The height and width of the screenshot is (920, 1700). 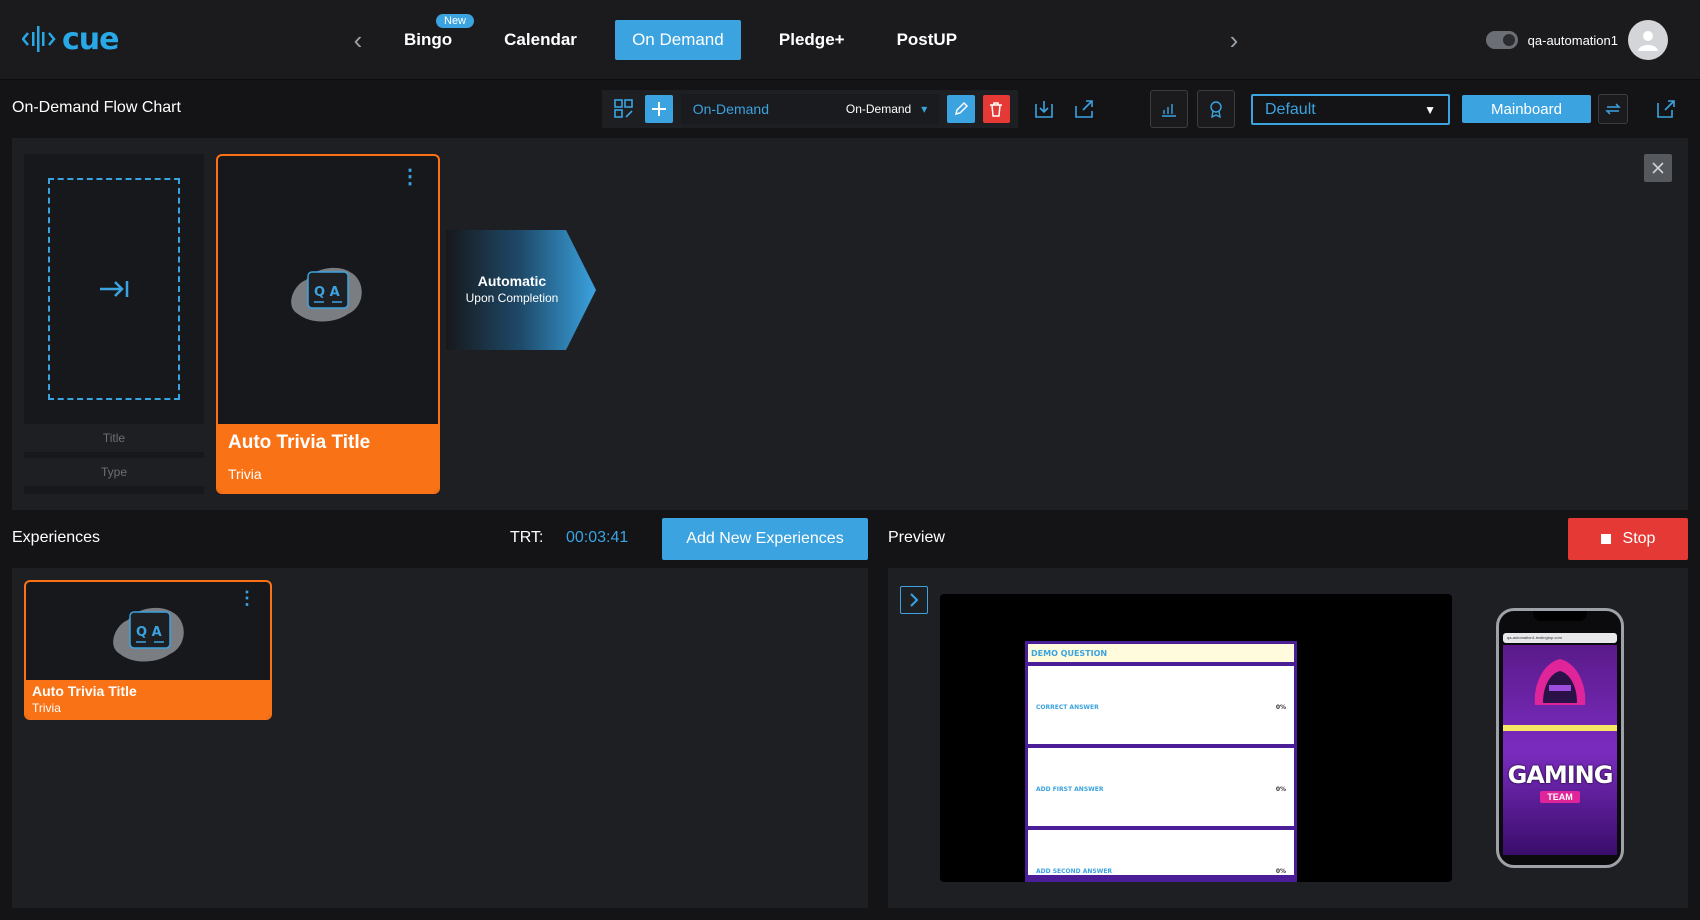 What do you see at coordinates (1070, 789) in the screenshot?
I see `answer-label: ADD FIRST ANSWER` at bounding box center [1070, 789].